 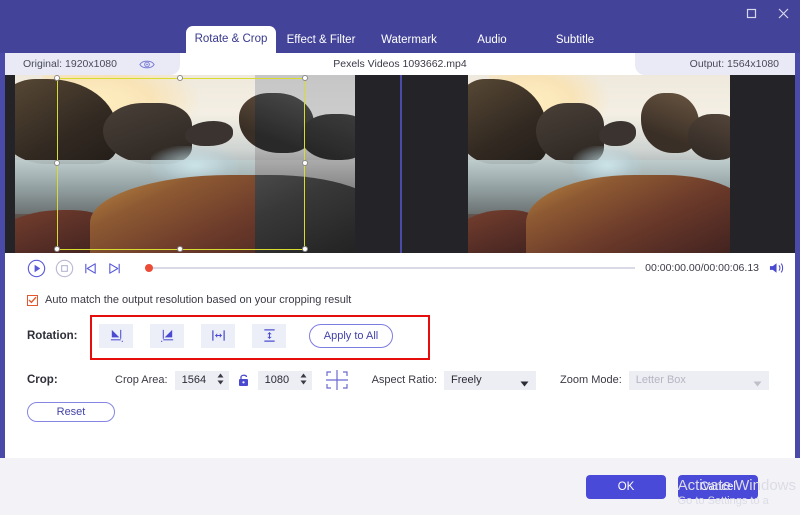 I want to click on crop-width-value: 1564, so click(x=194, y=380).